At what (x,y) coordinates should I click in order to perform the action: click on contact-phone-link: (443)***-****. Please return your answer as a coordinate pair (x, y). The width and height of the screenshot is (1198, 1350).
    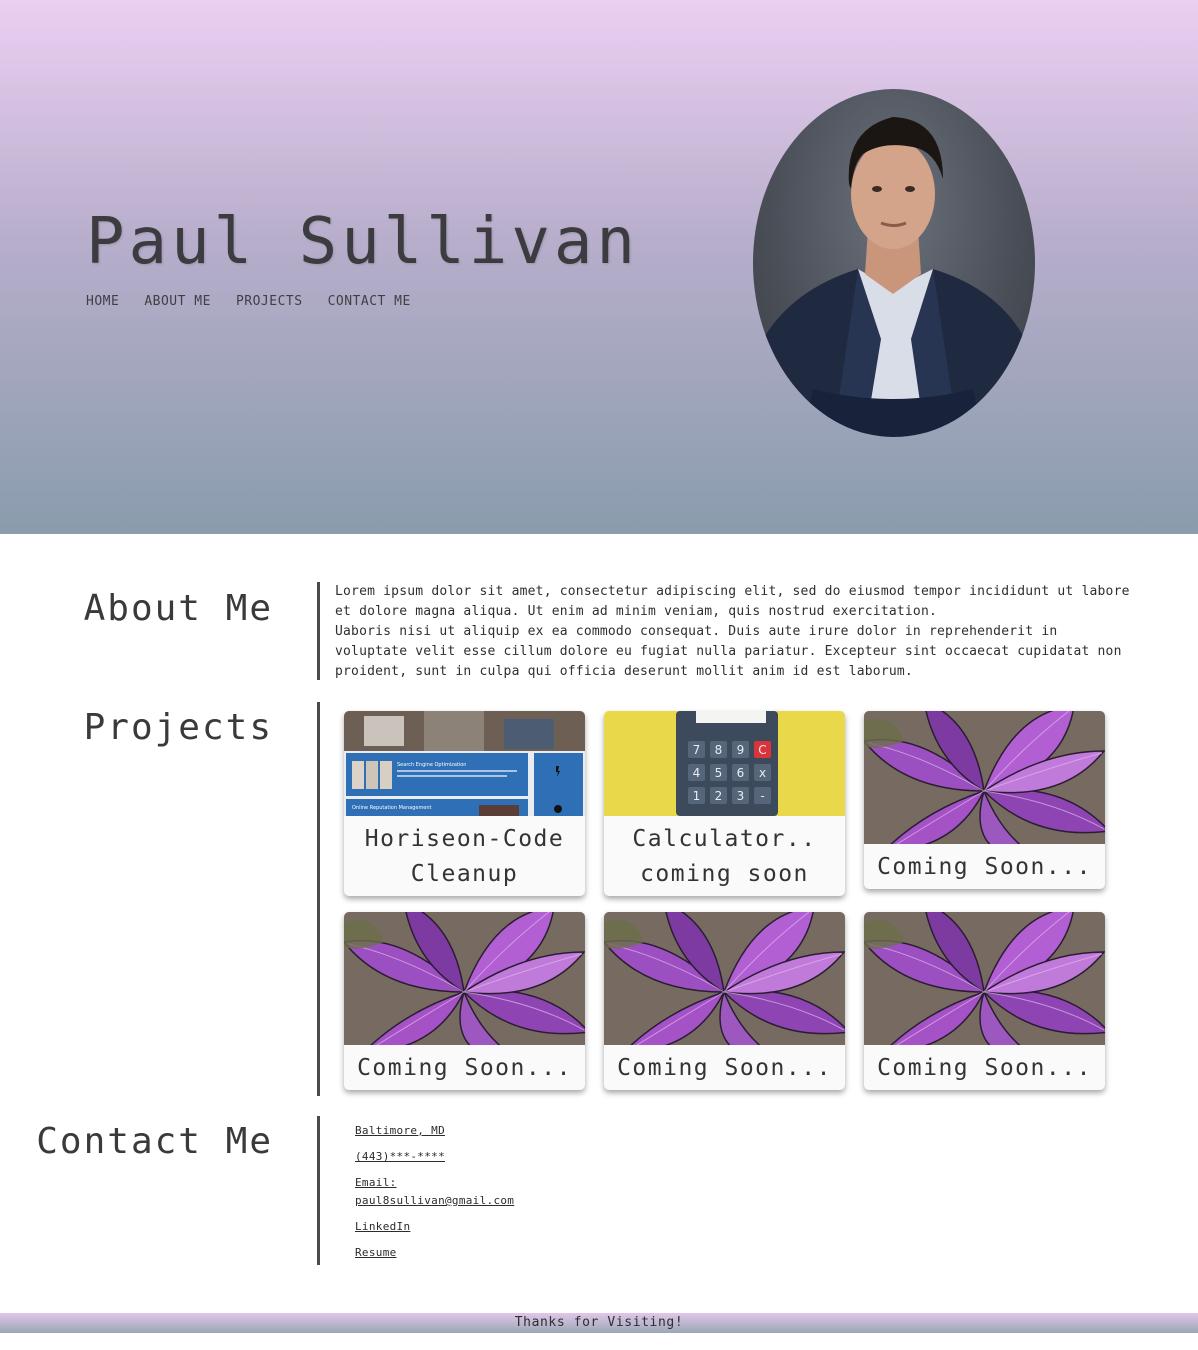
    Looking at the image, I should click on (465, 1157).